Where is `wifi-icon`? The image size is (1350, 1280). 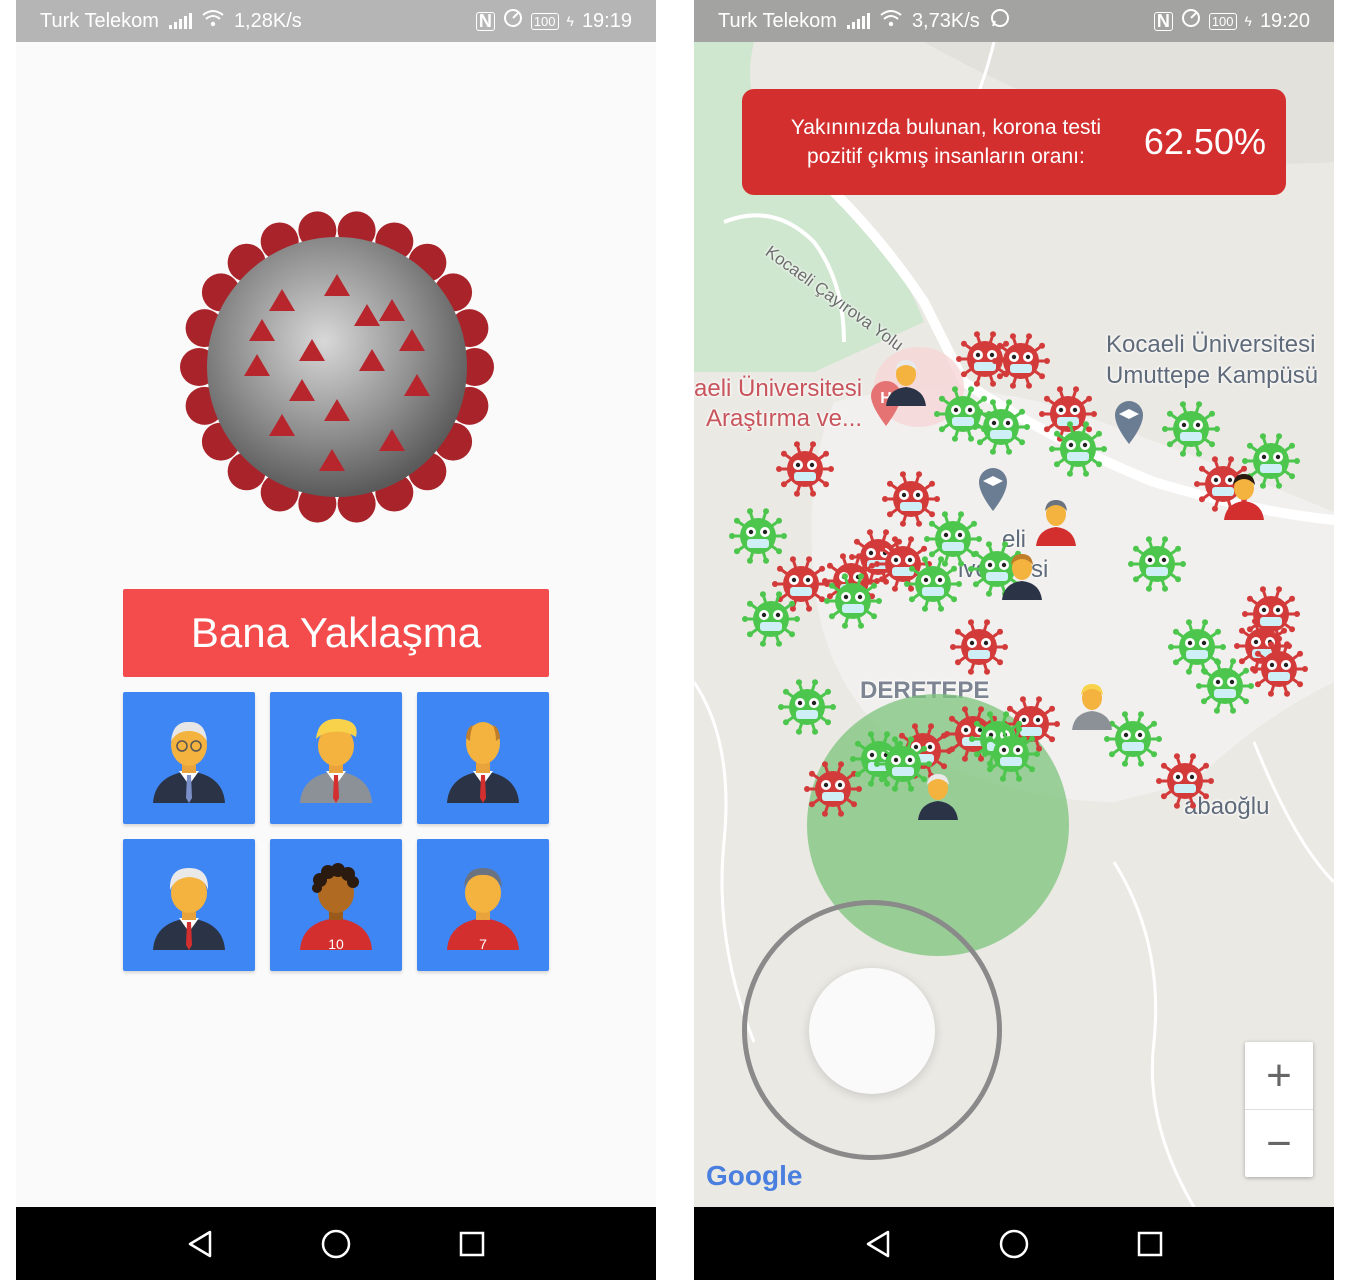 wifi-icon is located at coordinates (213, 21).